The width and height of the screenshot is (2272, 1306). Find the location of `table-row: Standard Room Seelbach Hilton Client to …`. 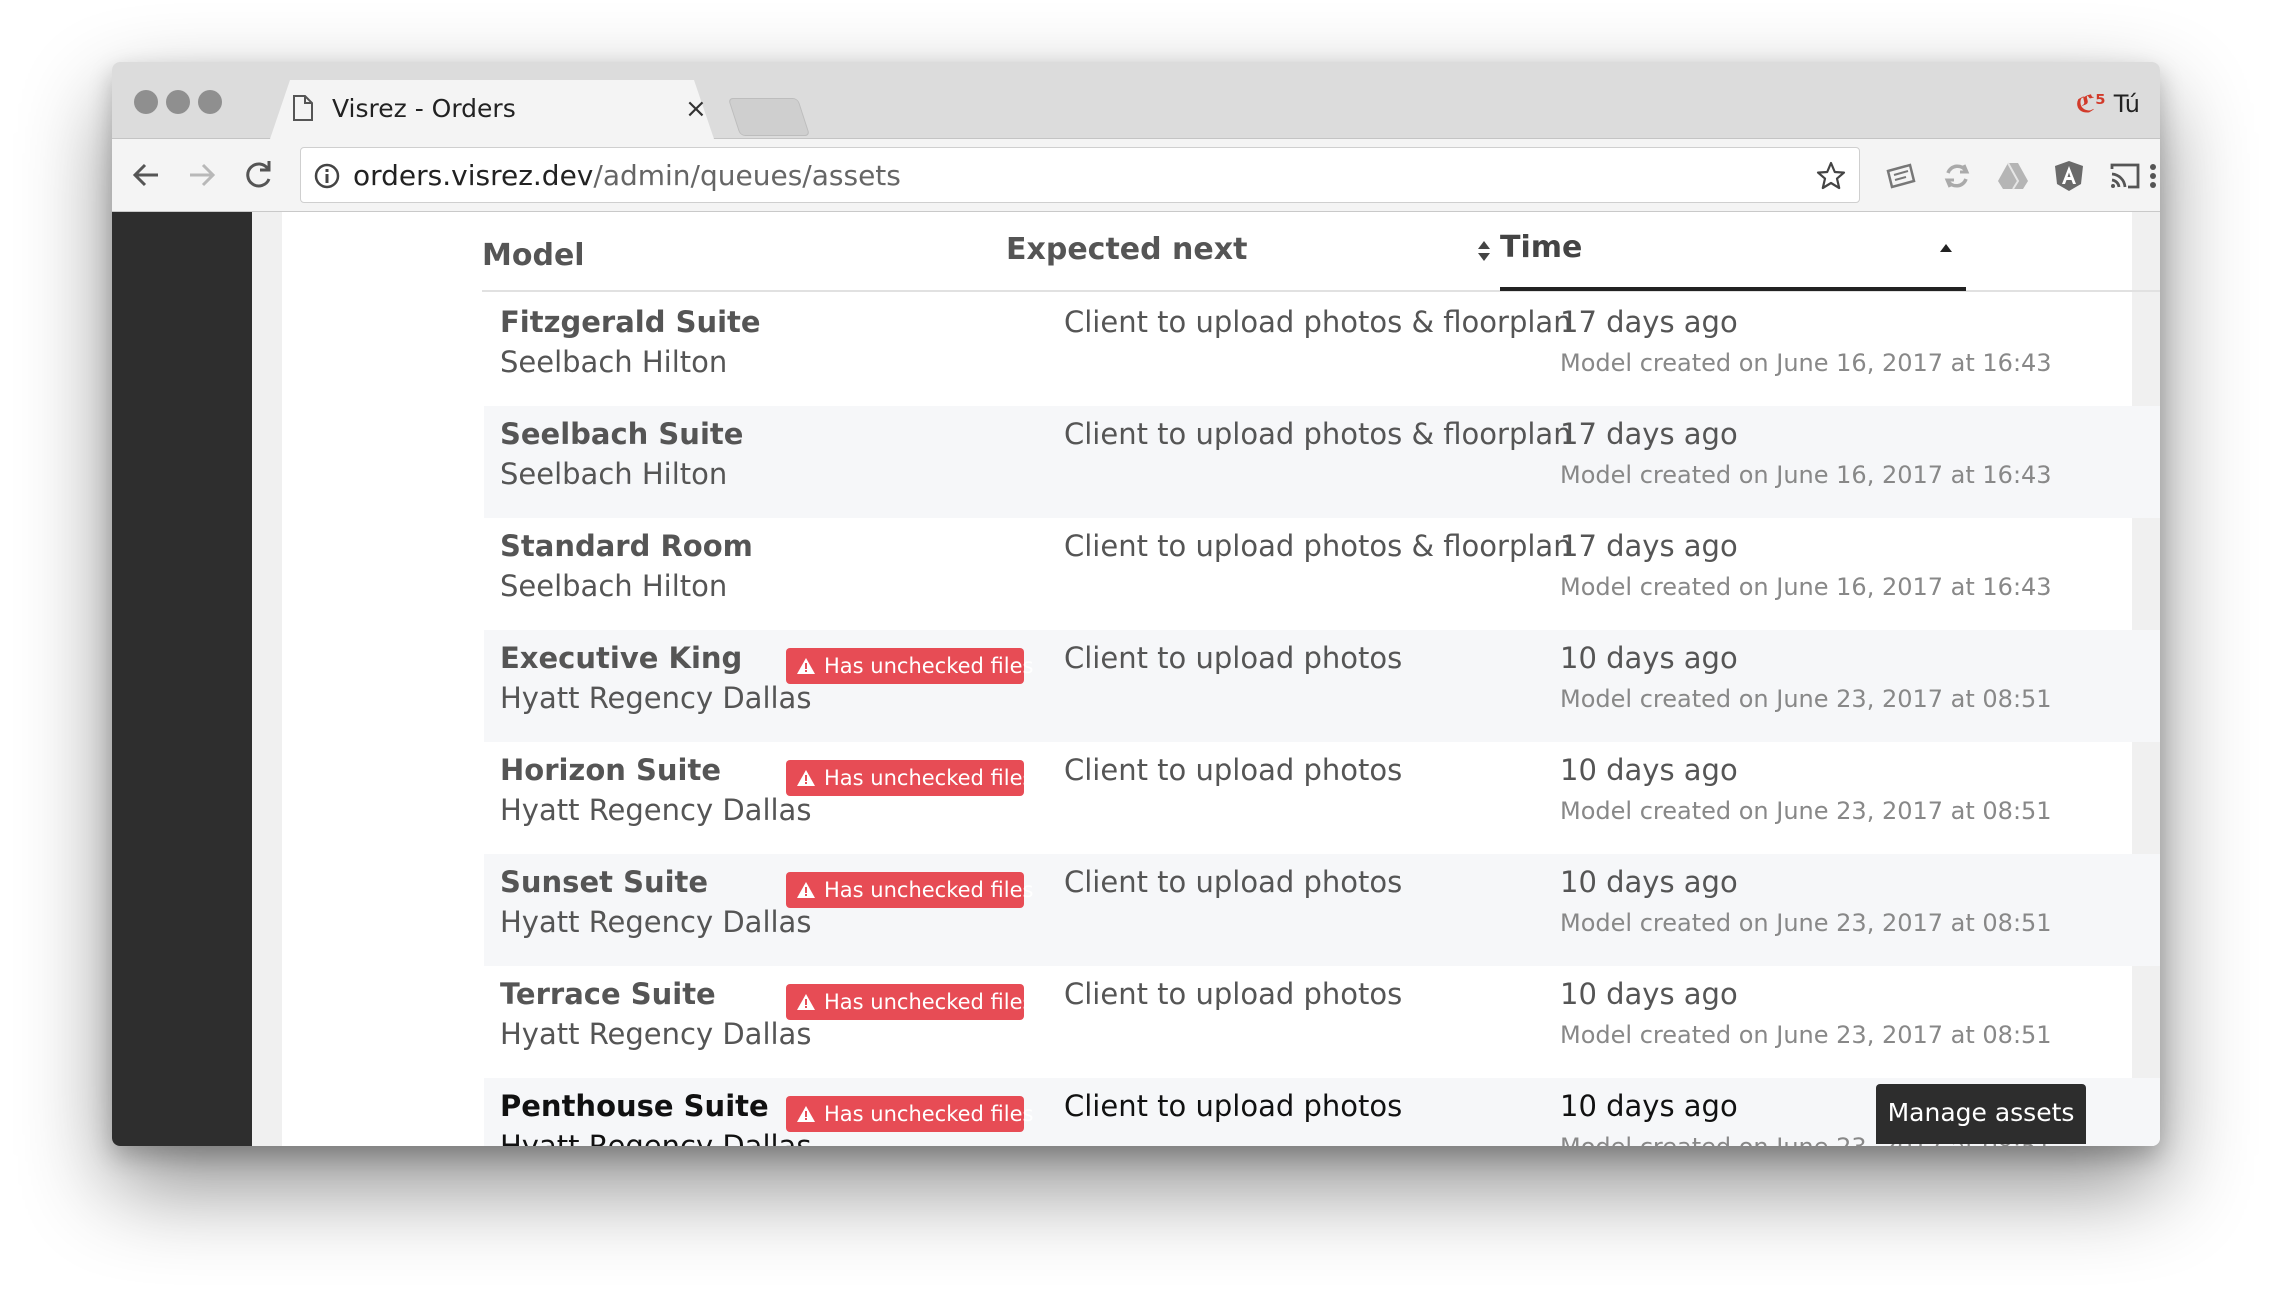

table-row: Standard Room Seelbach Hilton Client to … is located at coordinates (1322, 574).